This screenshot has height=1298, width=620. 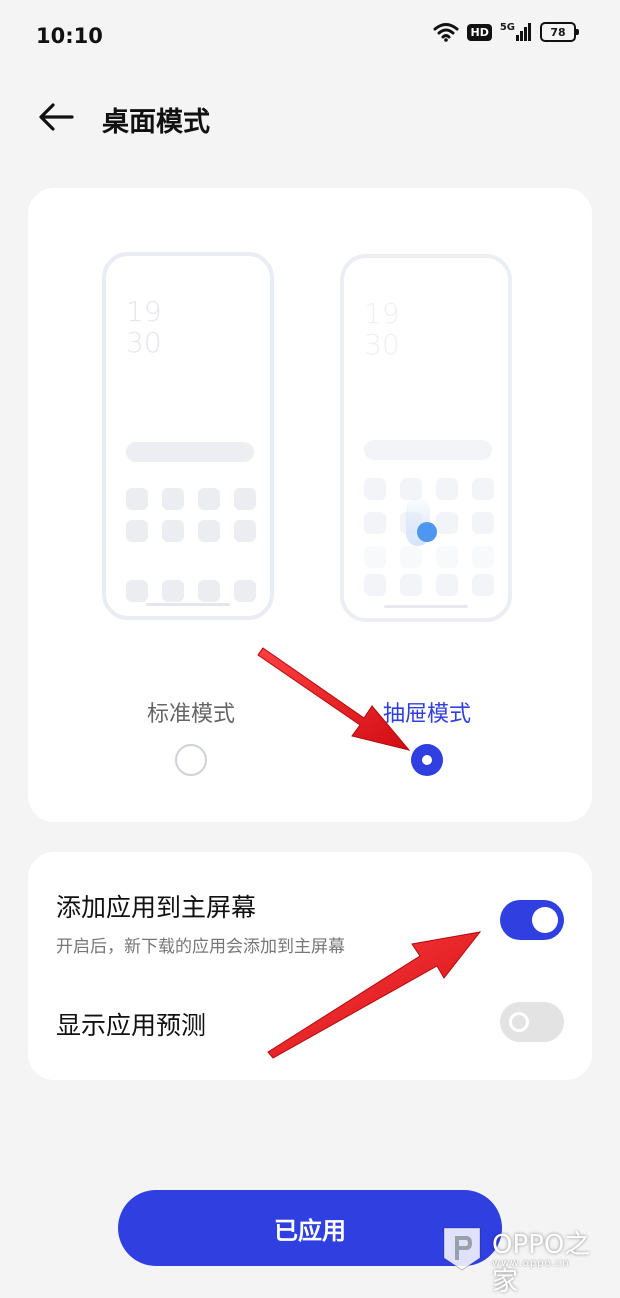 What do you see at coordinates (156, 122) in the screenshot?
I see `page-title: 桌面模式` at bounding box center [156, 122].